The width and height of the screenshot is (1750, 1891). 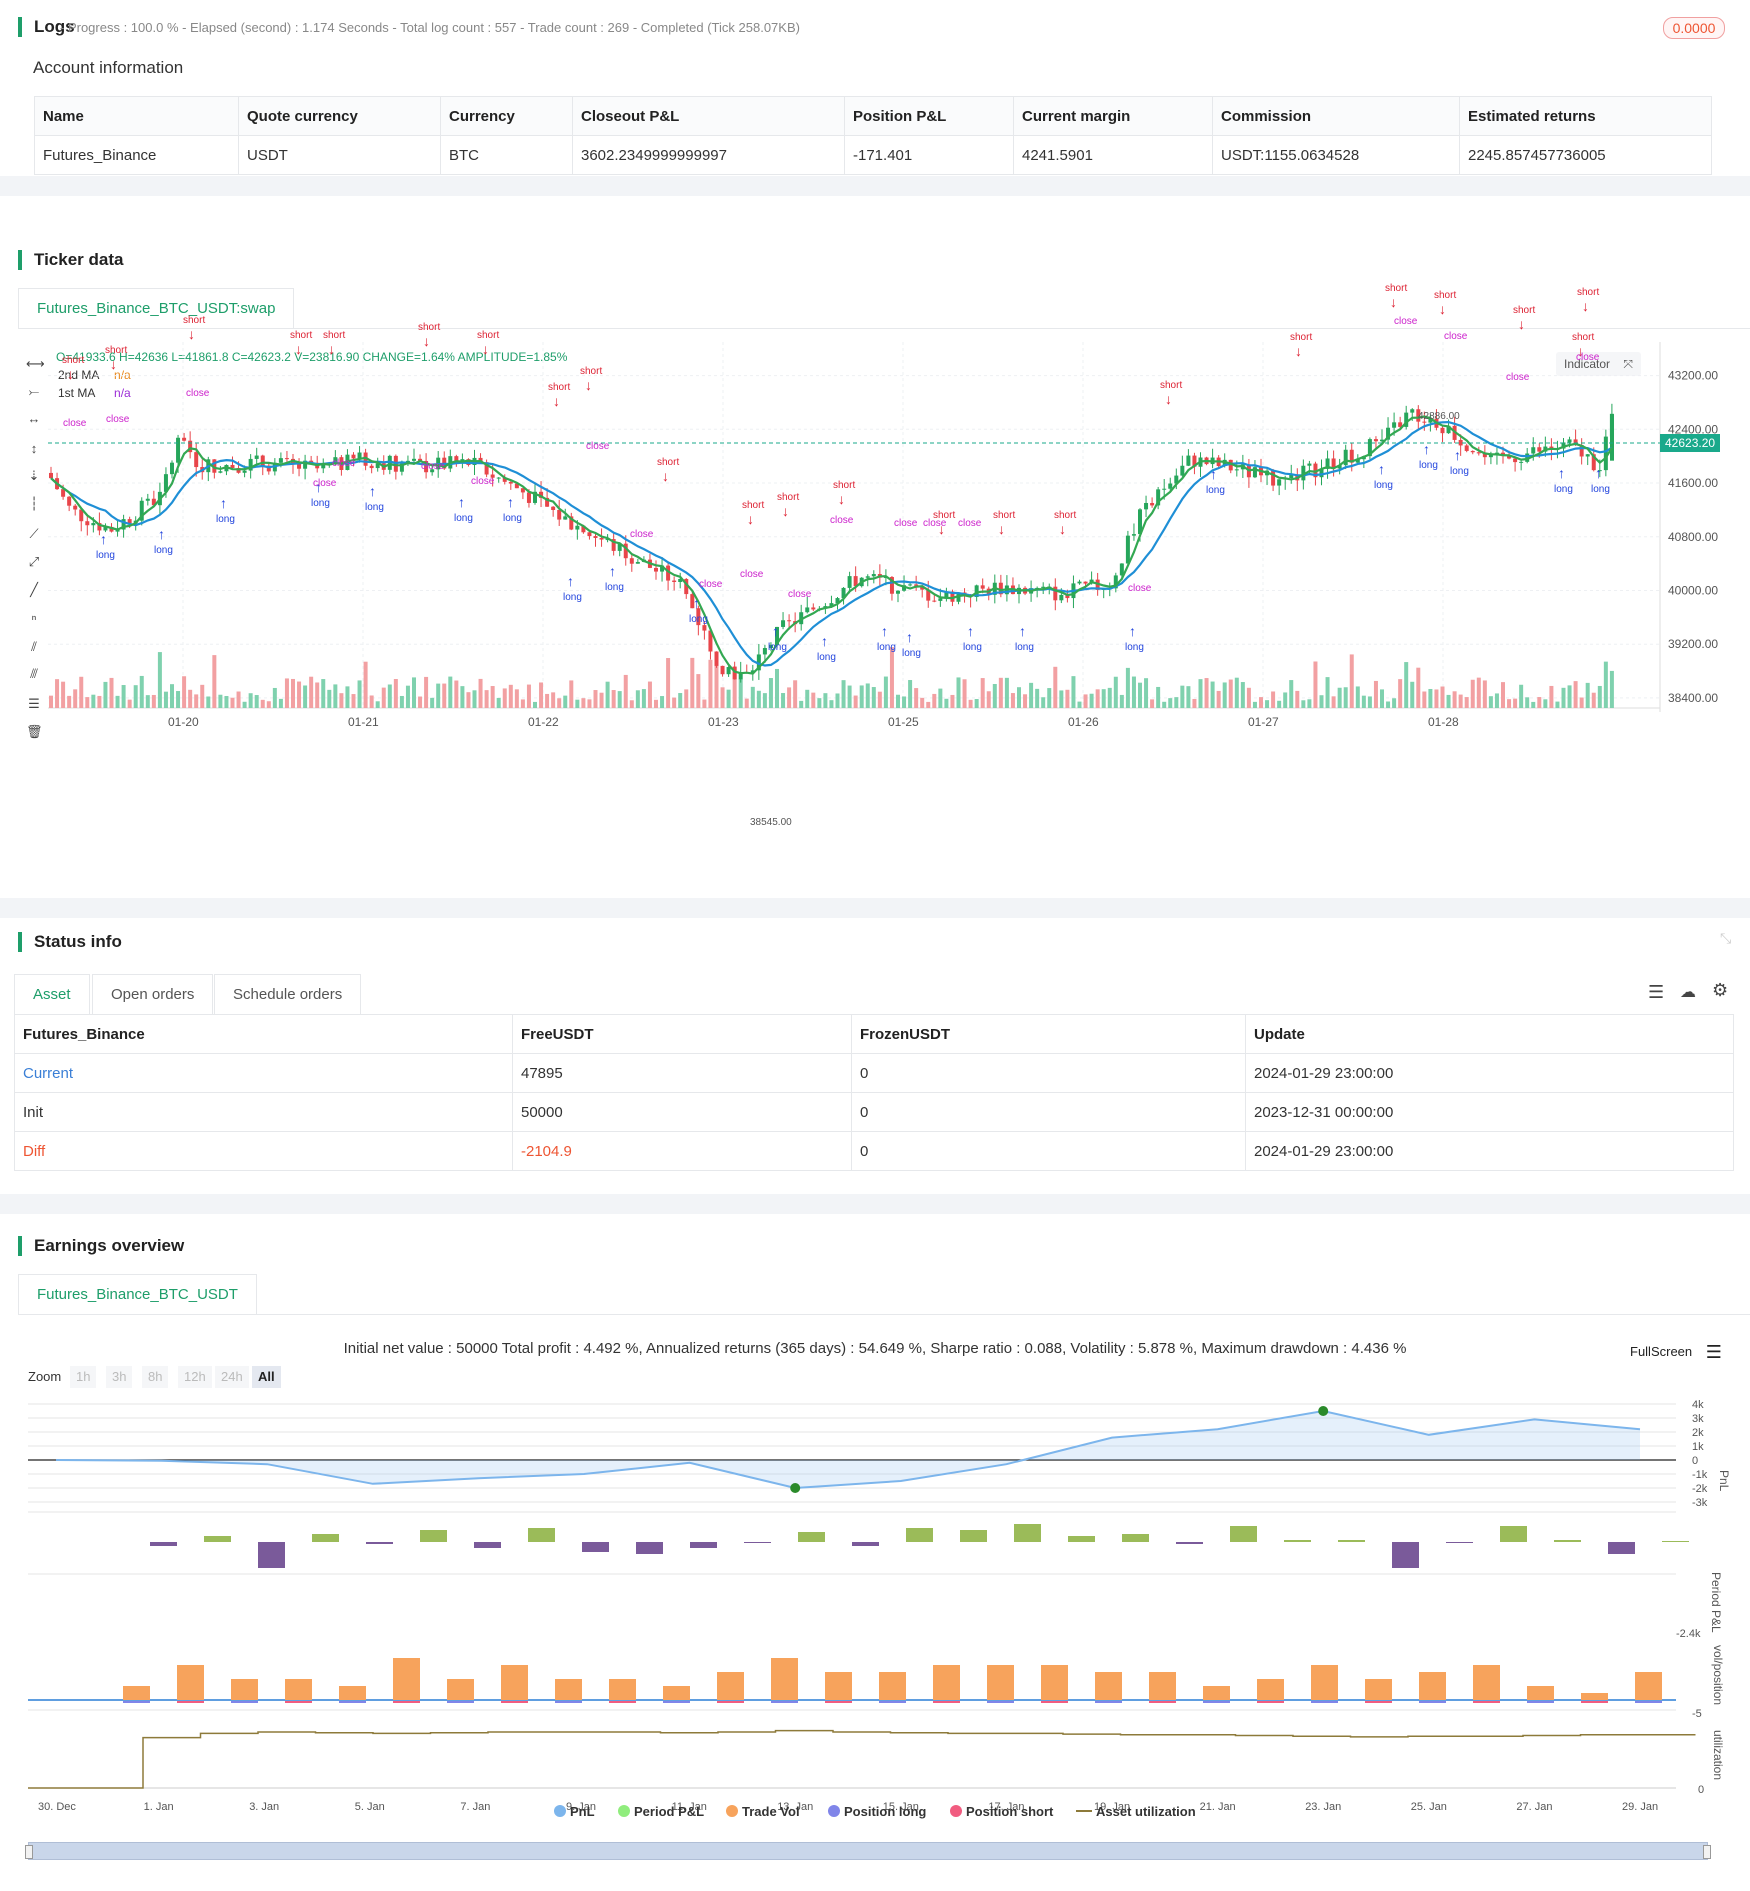 I want to click on zoom-24h-button: 24h, so click(x=232, y=1377).